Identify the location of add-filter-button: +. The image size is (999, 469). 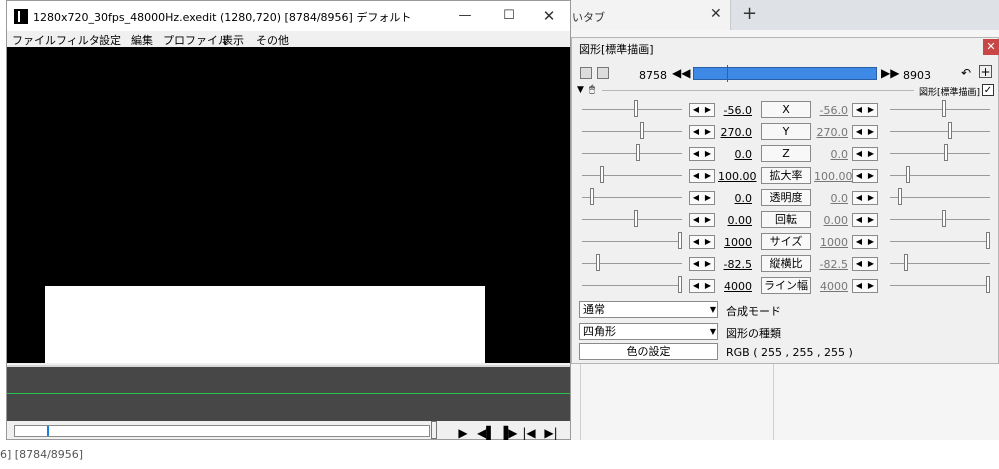
(985, 71).